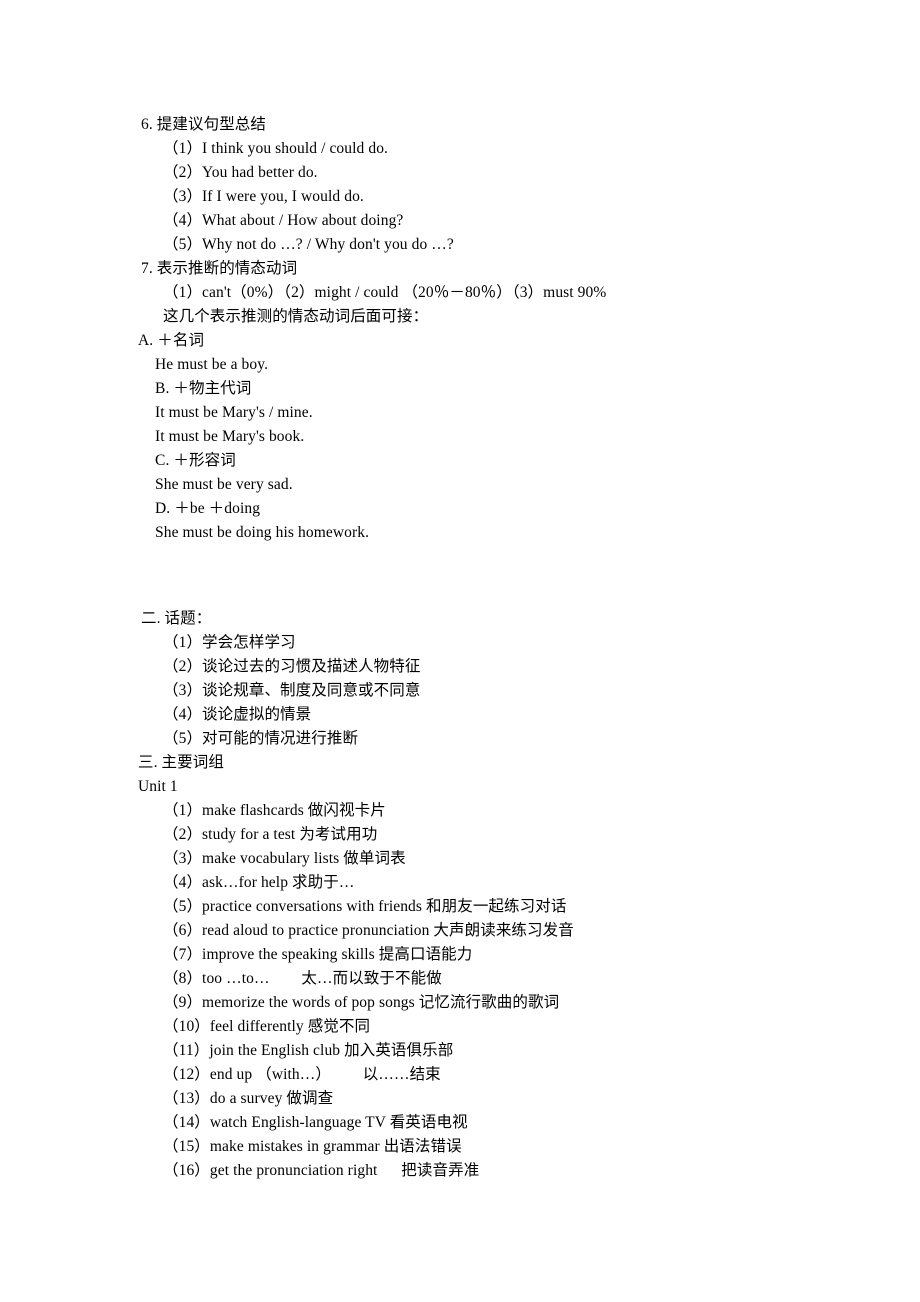 The width and height of the screenshot is (920, 1302). What do you see at coordinates (267, 1026) in the screenshot?
I see `phrase-item: （10）feel differently 感觉不同` at bounding box center [267, 1026].